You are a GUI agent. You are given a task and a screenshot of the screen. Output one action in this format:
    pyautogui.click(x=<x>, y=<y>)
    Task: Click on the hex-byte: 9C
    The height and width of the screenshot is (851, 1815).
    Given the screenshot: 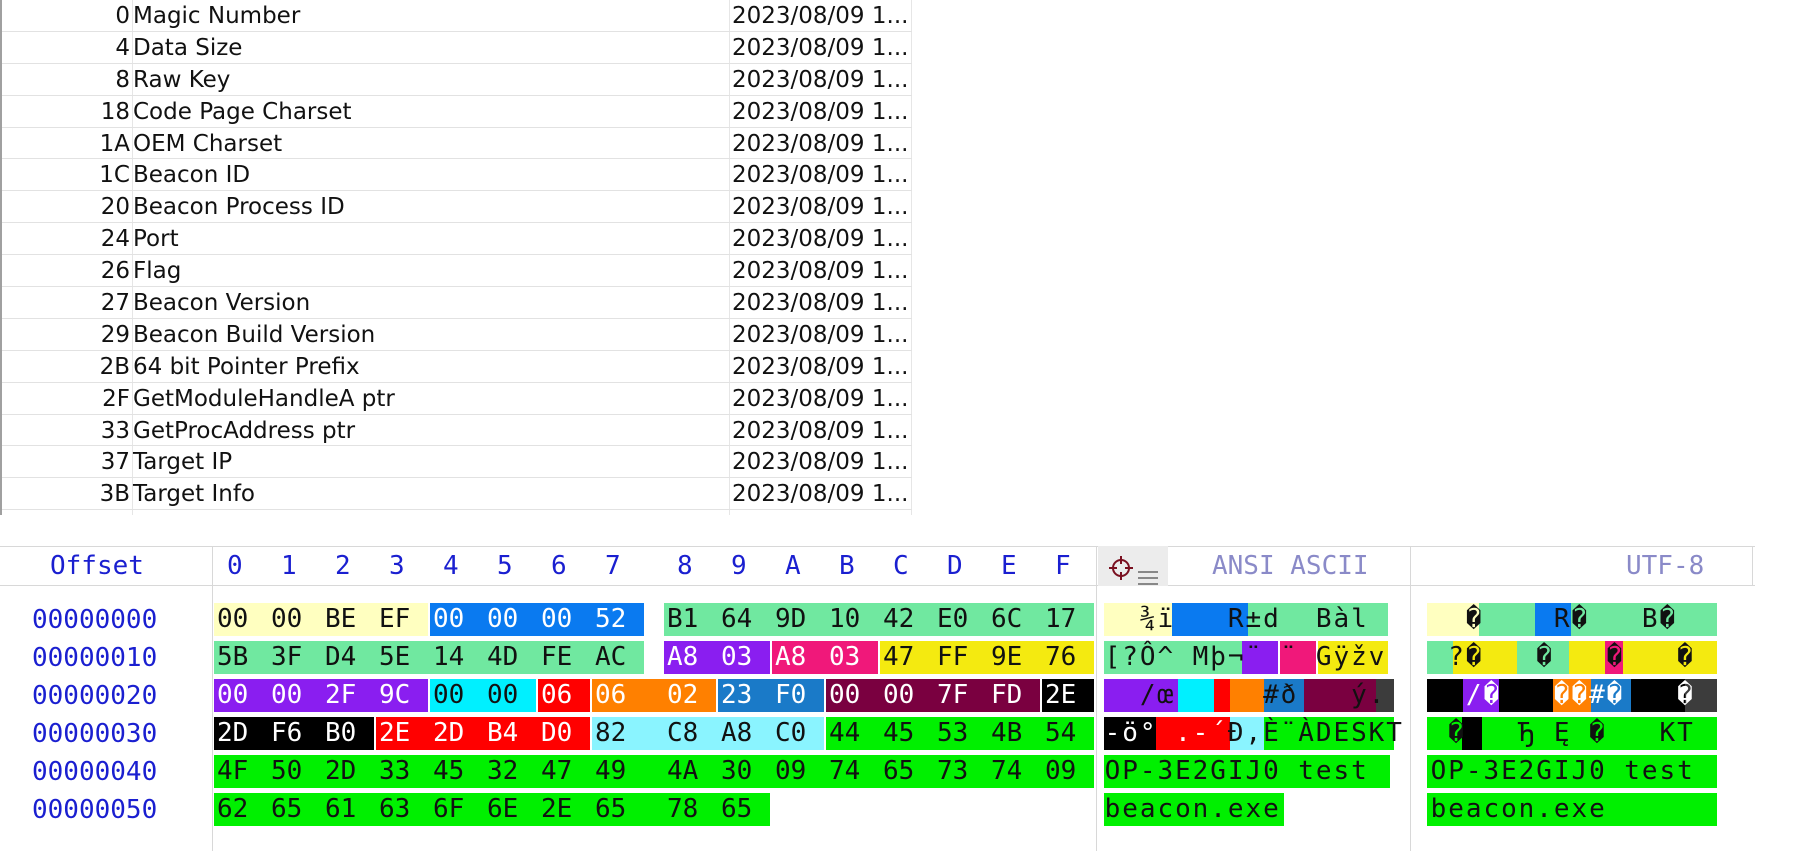 What is the action you would take?
    pyautogui.click(x=394, y=695)
    